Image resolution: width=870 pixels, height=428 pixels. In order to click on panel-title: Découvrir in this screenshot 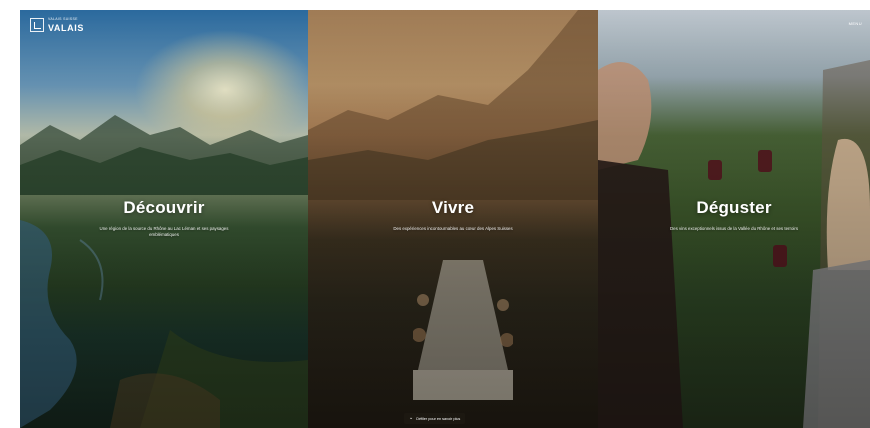, I will do `click(164, 207)`.